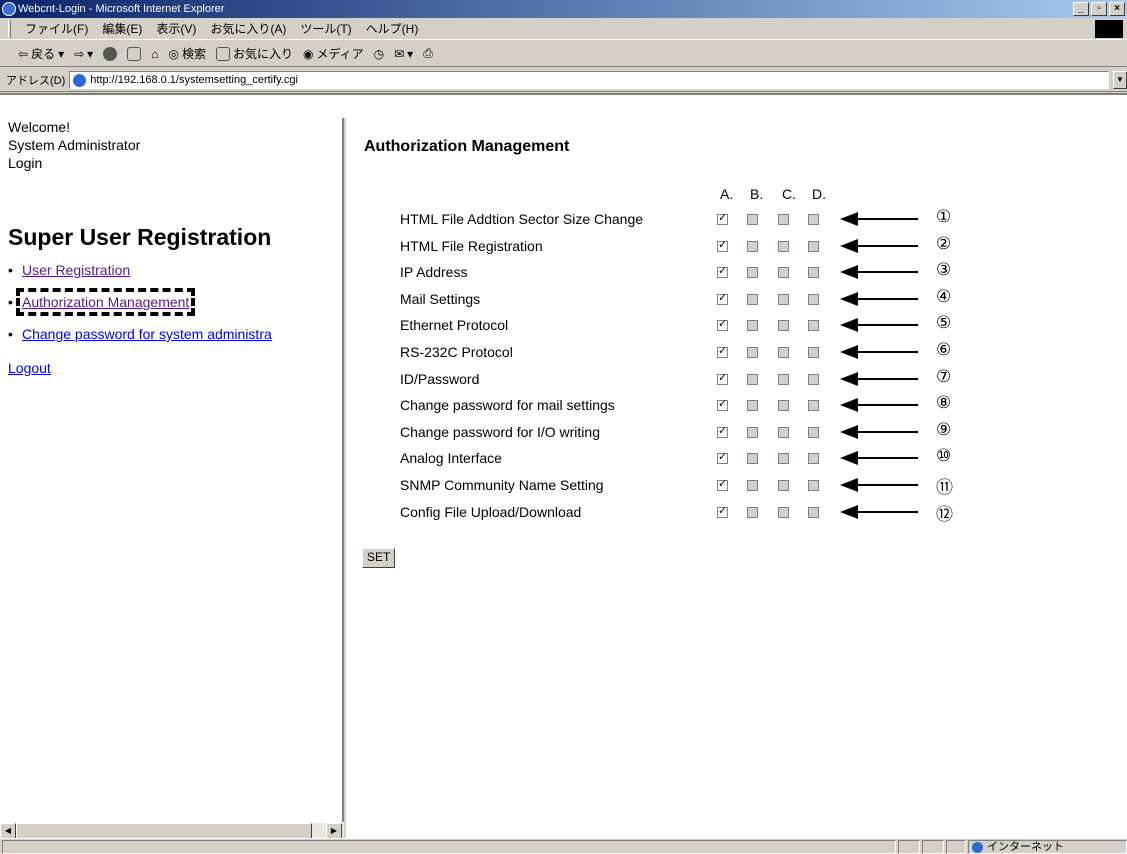  I want to click on home-button: ⌂, so click(154, 54).